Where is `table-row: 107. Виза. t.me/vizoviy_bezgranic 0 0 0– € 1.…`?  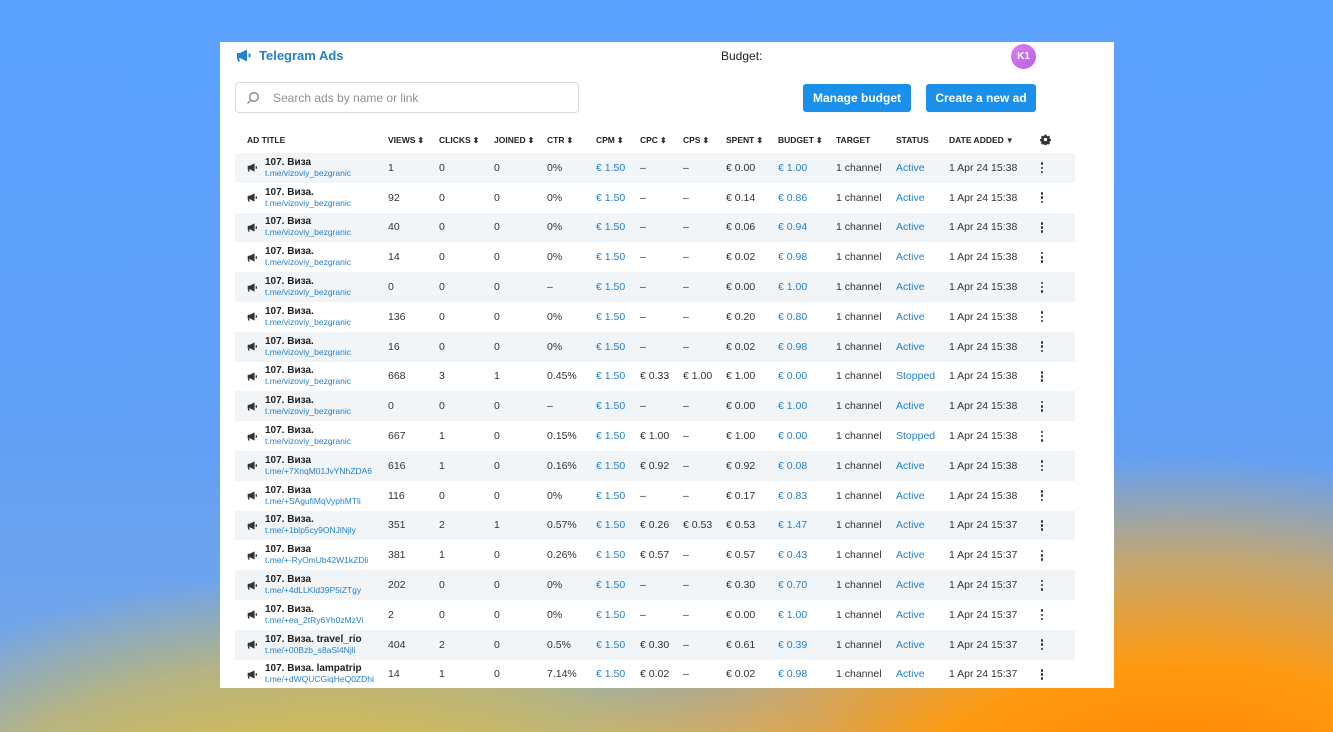 table-row: 107. Виза. t.me/vizoviy_bezgranic 0 0 0– € 1.… is located at coordinates (655, 287).